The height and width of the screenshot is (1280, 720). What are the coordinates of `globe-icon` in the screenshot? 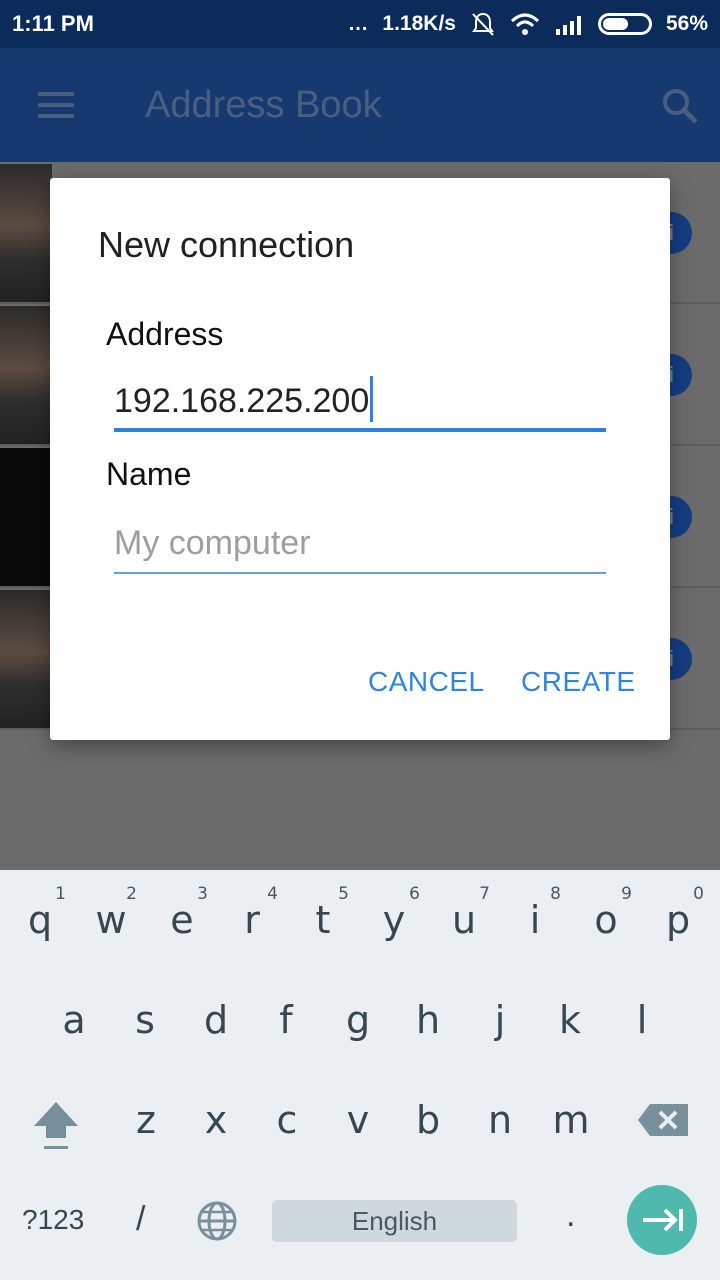 It's located at (217, 1221).